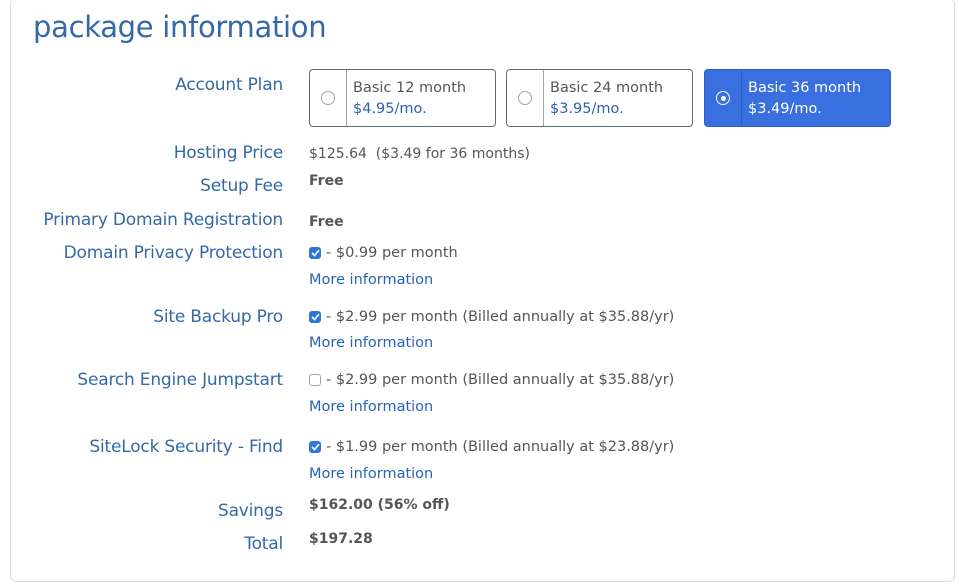 This screenshot has height=586, width=959. Describe the element at coordinates (180, 27) in the screenshot. I see `section-heading: package information` at that location.